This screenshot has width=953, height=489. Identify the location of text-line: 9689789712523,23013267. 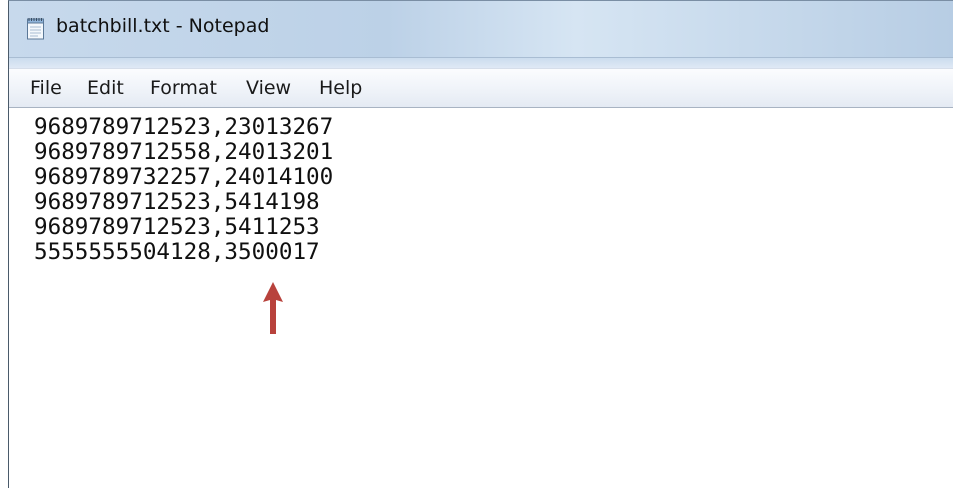
(184, 127).